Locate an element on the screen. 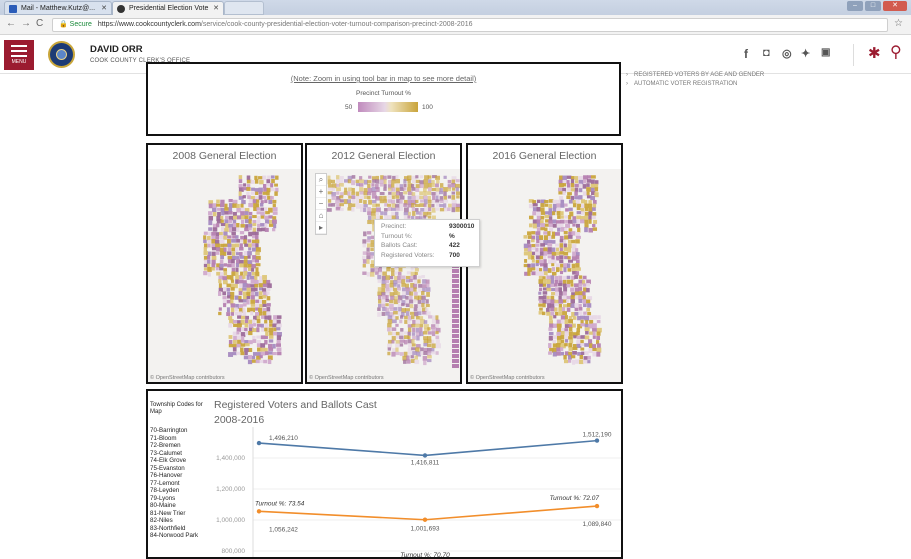 The image size is (911, 559). township-code-item: 80-Maine is located at coordinates (163, 505).